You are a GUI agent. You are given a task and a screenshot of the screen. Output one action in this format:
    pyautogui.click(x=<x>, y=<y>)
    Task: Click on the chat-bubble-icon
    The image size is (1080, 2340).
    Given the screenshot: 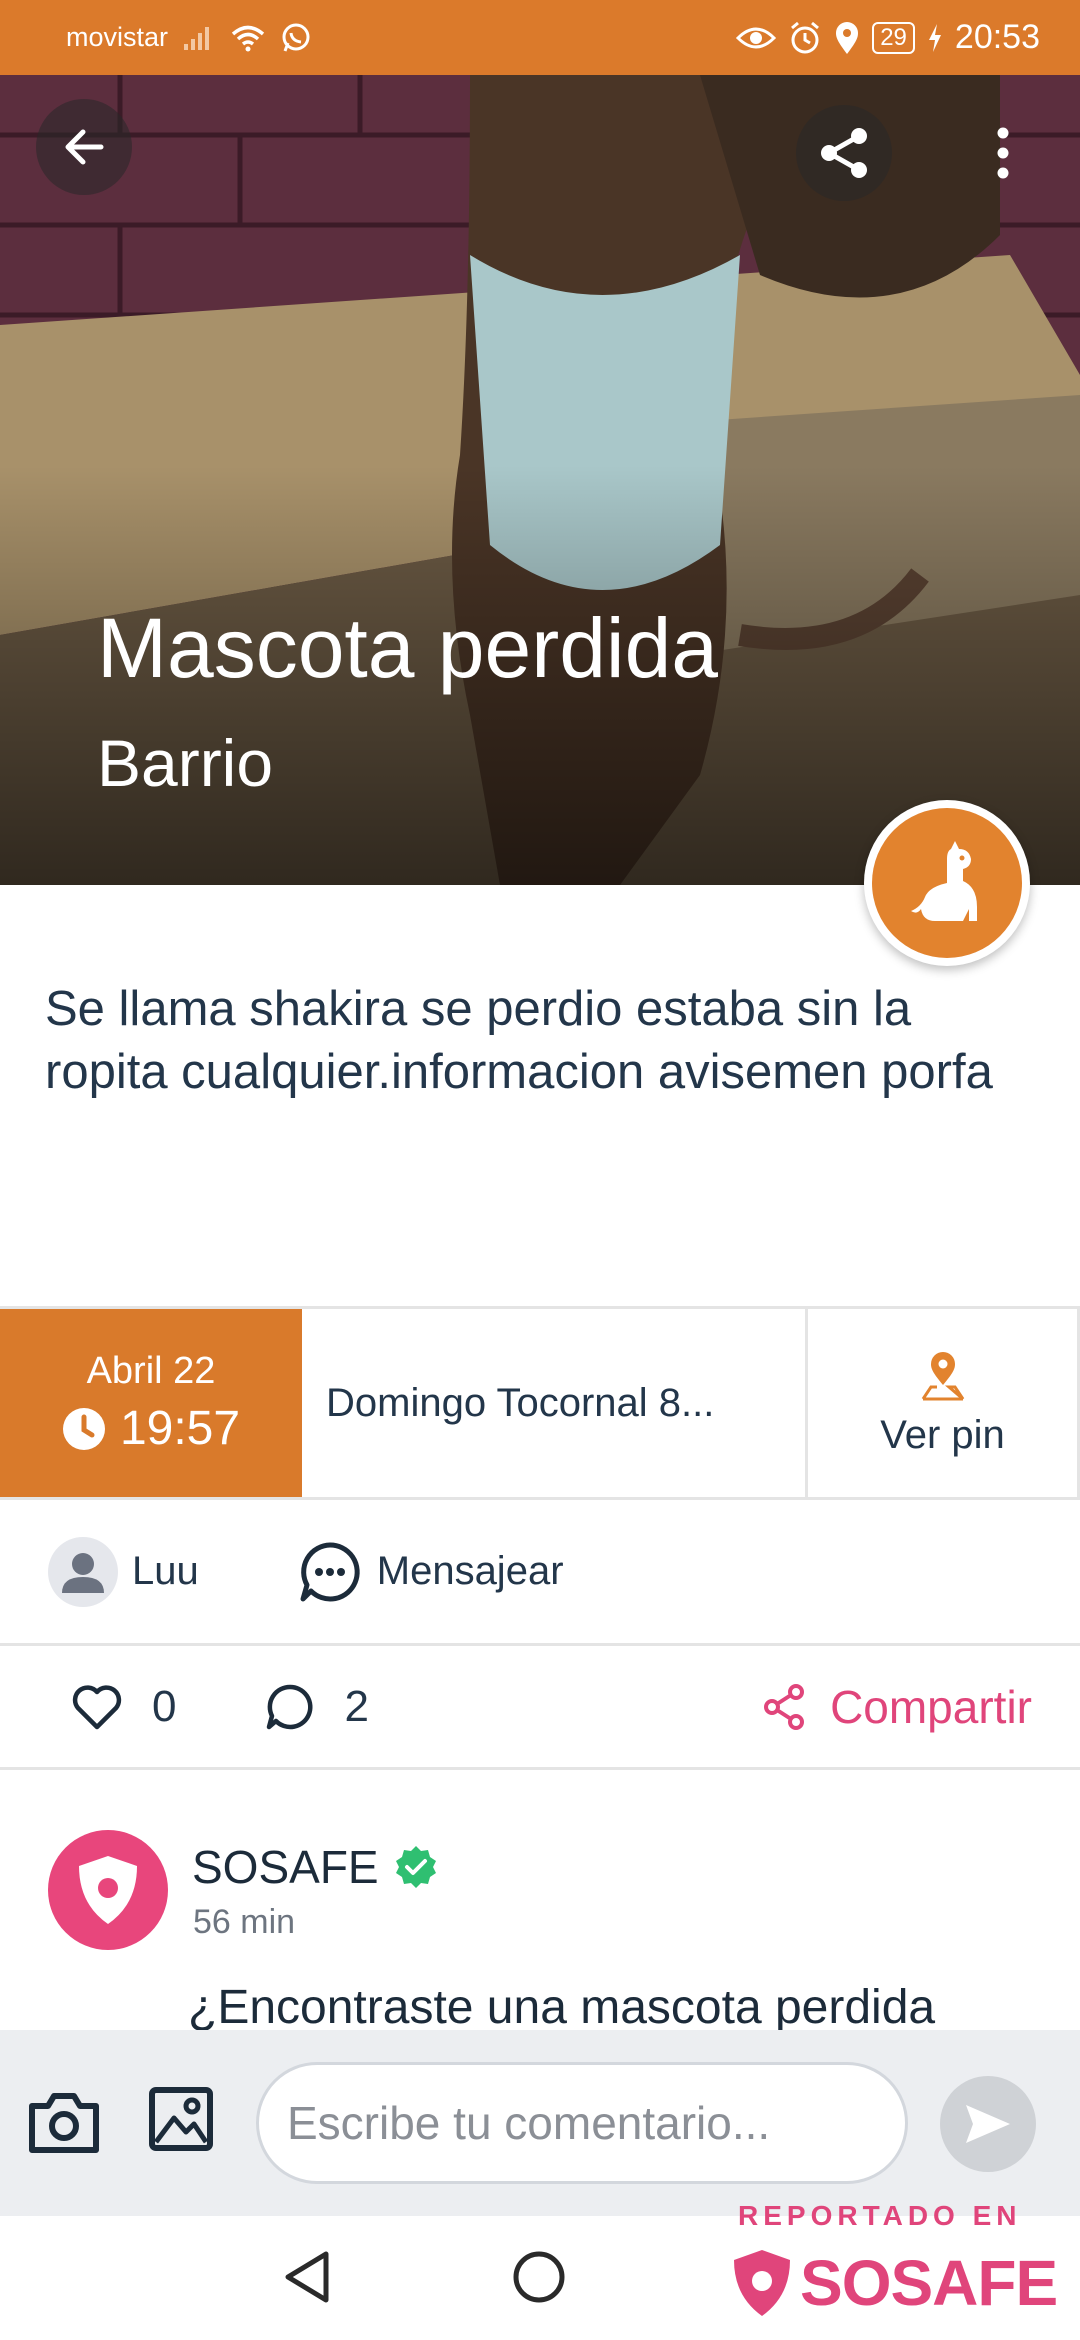 What is the action you would take?
    pyautogui.click(x=330, y=1571)
    